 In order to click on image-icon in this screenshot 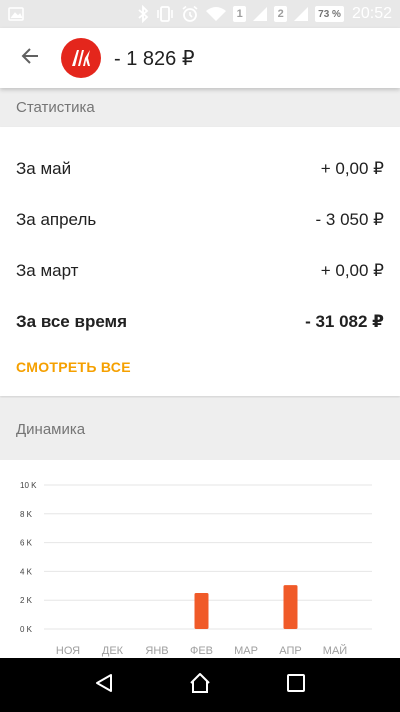, I will do `click(16, 14)`.